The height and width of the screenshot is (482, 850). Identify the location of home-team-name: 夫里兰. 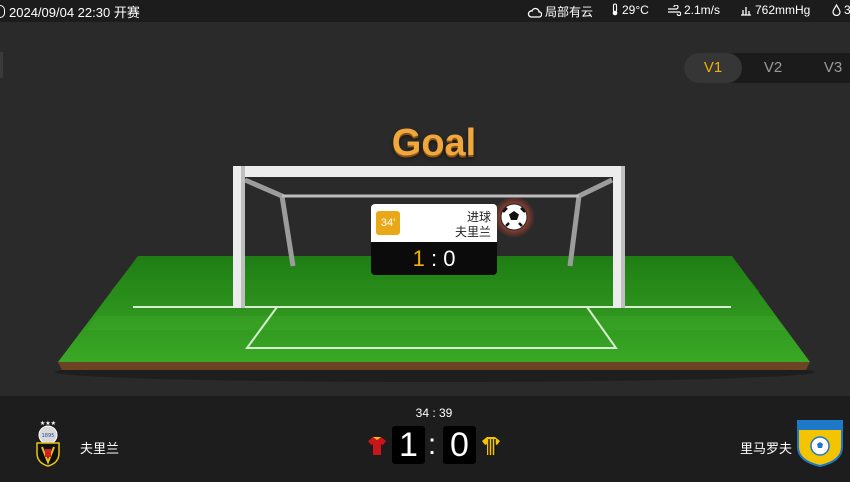
(99, 447).